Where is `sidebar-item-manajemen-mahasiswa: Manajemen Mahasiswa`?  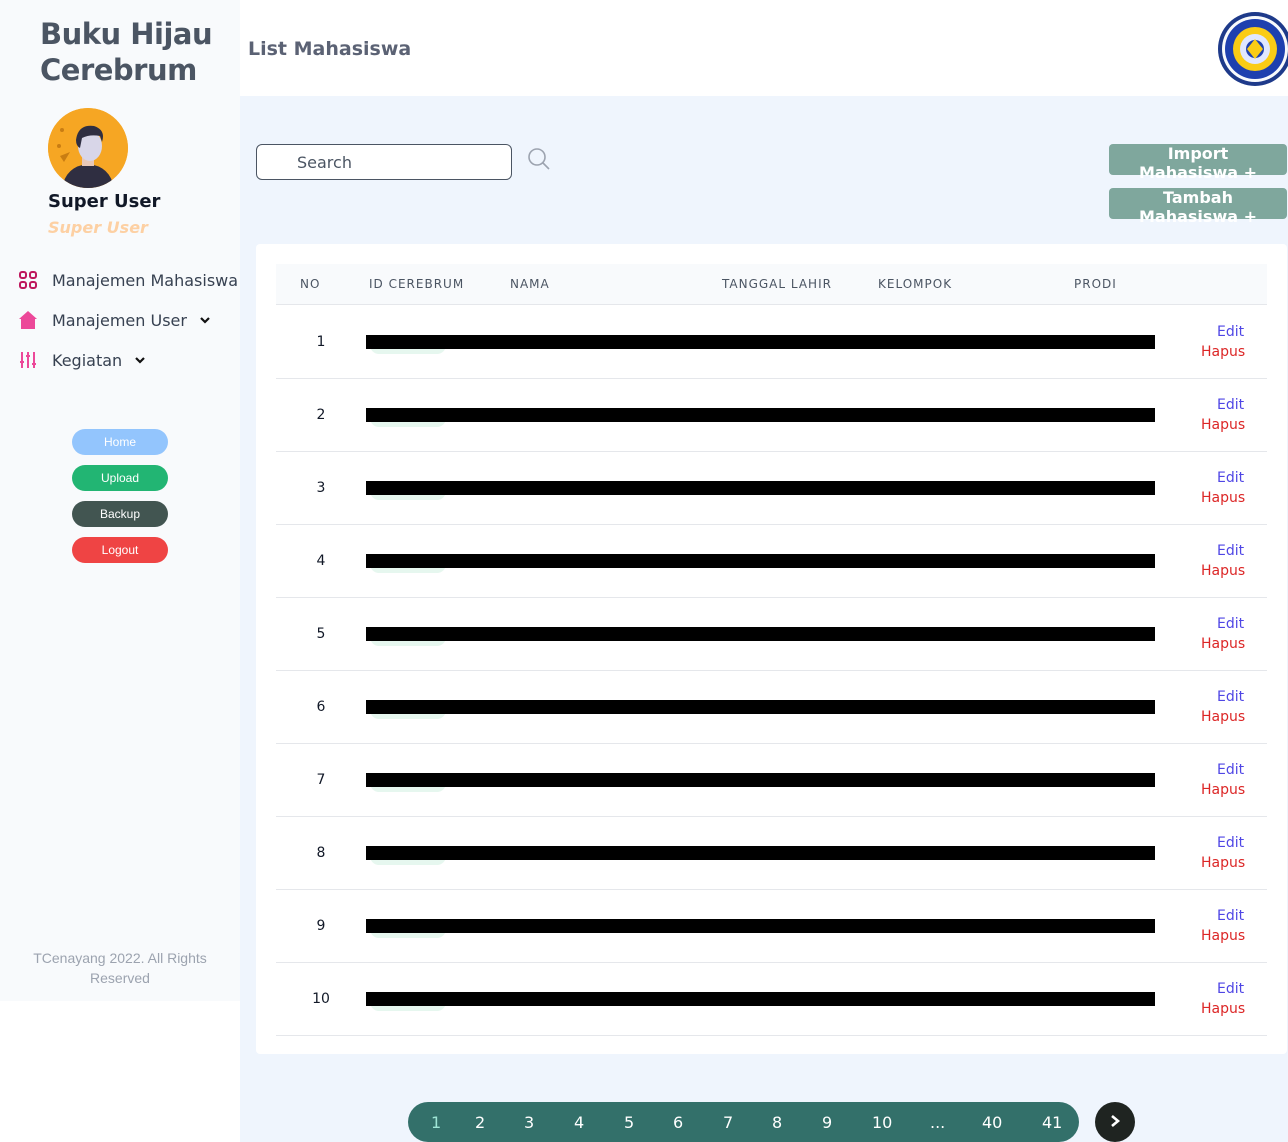 sidebar-item-manajemen-mahasiswa: Manajemen Mahasiswa is located at coordinates (128, 280).